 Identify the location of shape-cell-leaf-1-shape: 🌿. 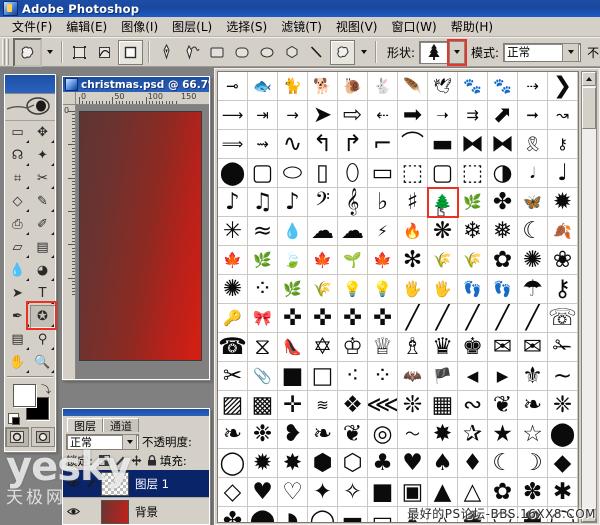
(263, 260).